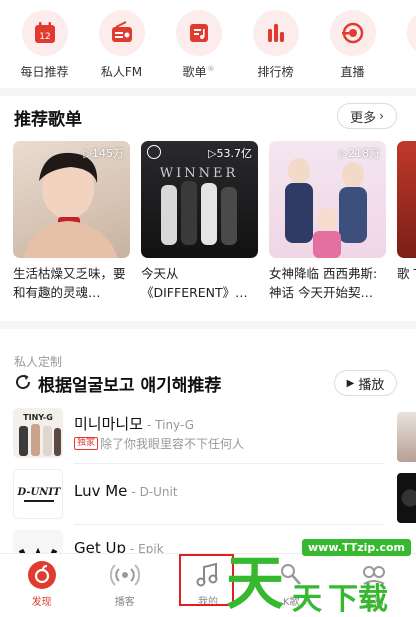  Describe the element at coordinates (327, 199) in the screenshot. I see `playlist-cover: ▷218万` at that location.